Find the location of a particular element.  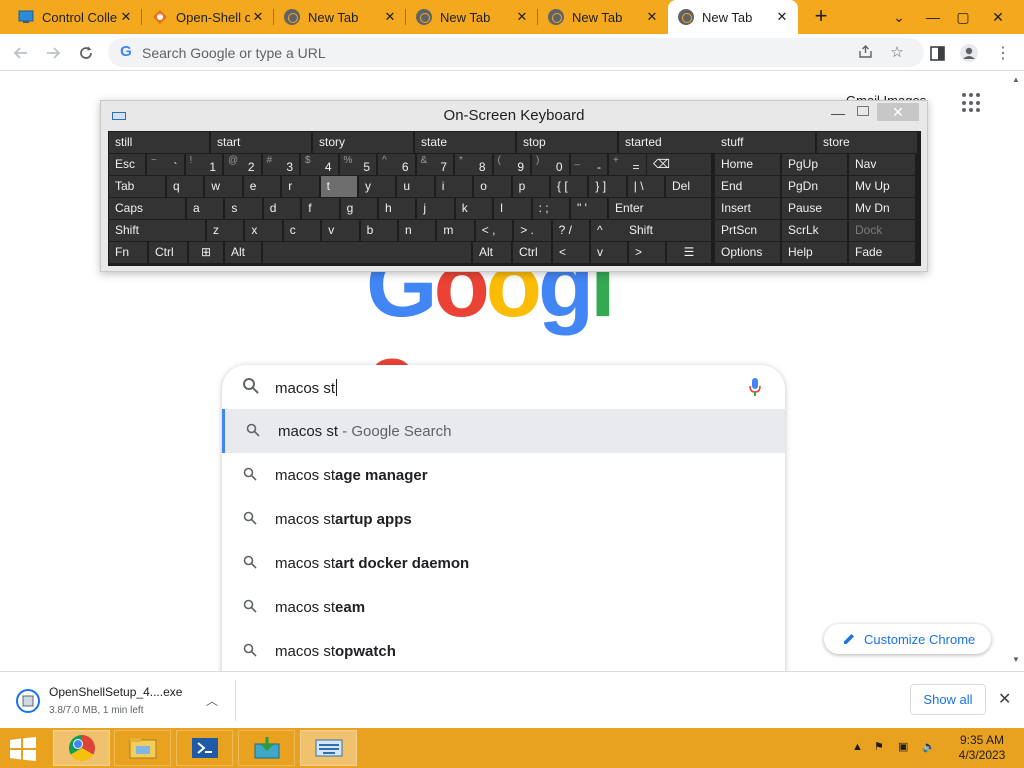

osk-key: f is located at coordinates (320, 208).